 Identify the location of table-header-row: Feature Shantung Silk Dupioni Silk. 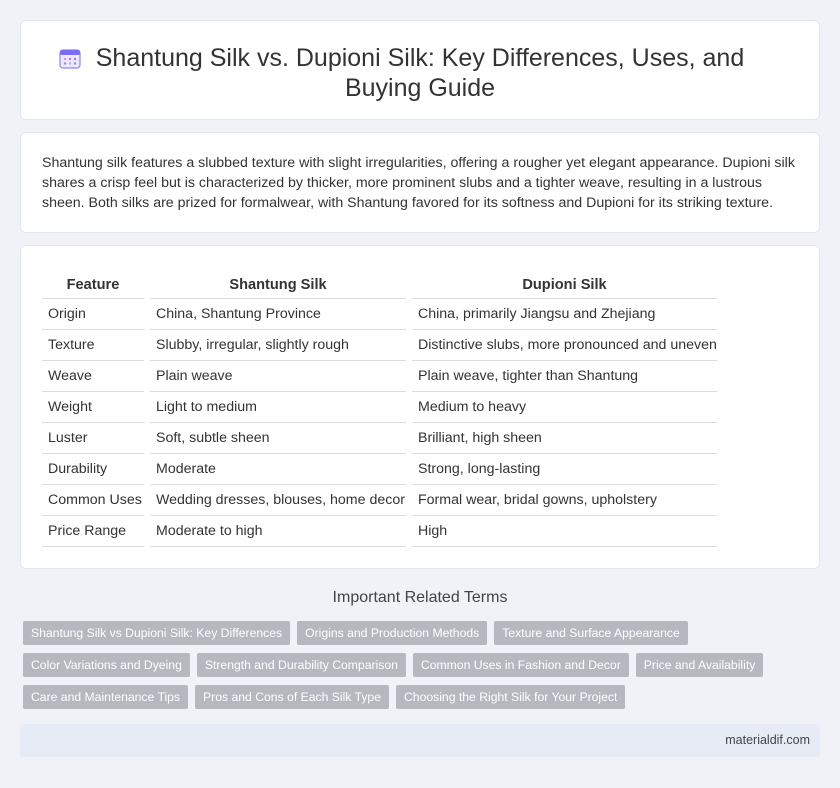
(379, 285).